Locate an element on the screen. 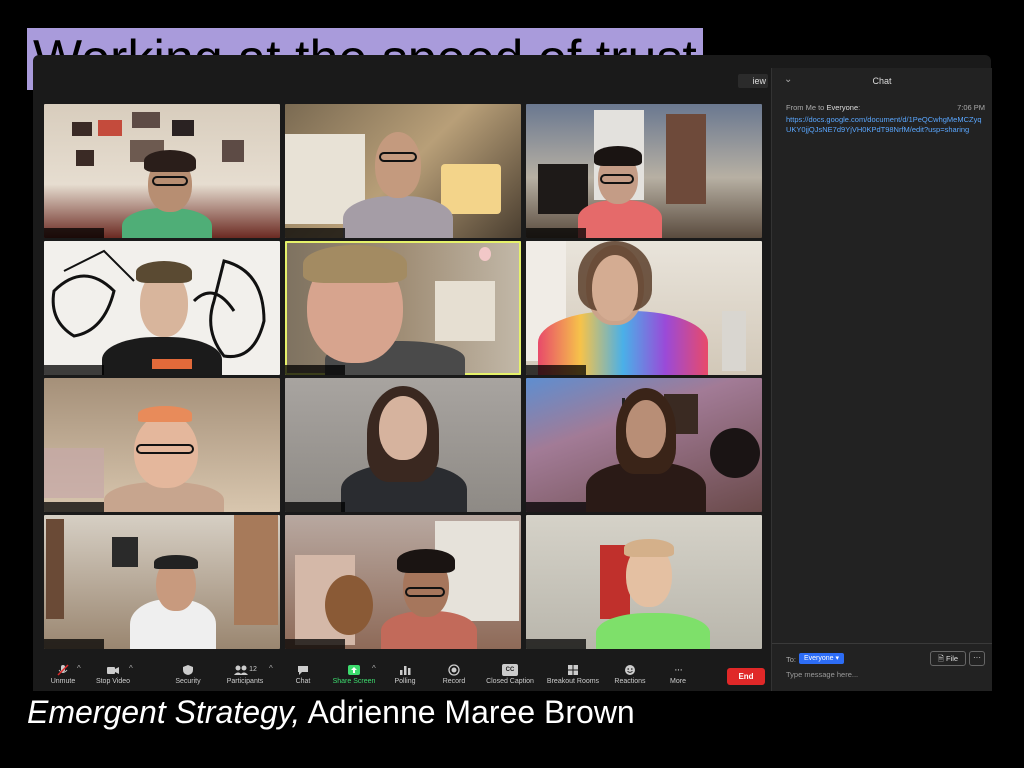  slide-caption: Emergent Strategy, Adrienne Maree Brown is located at coordinates (331, 712).